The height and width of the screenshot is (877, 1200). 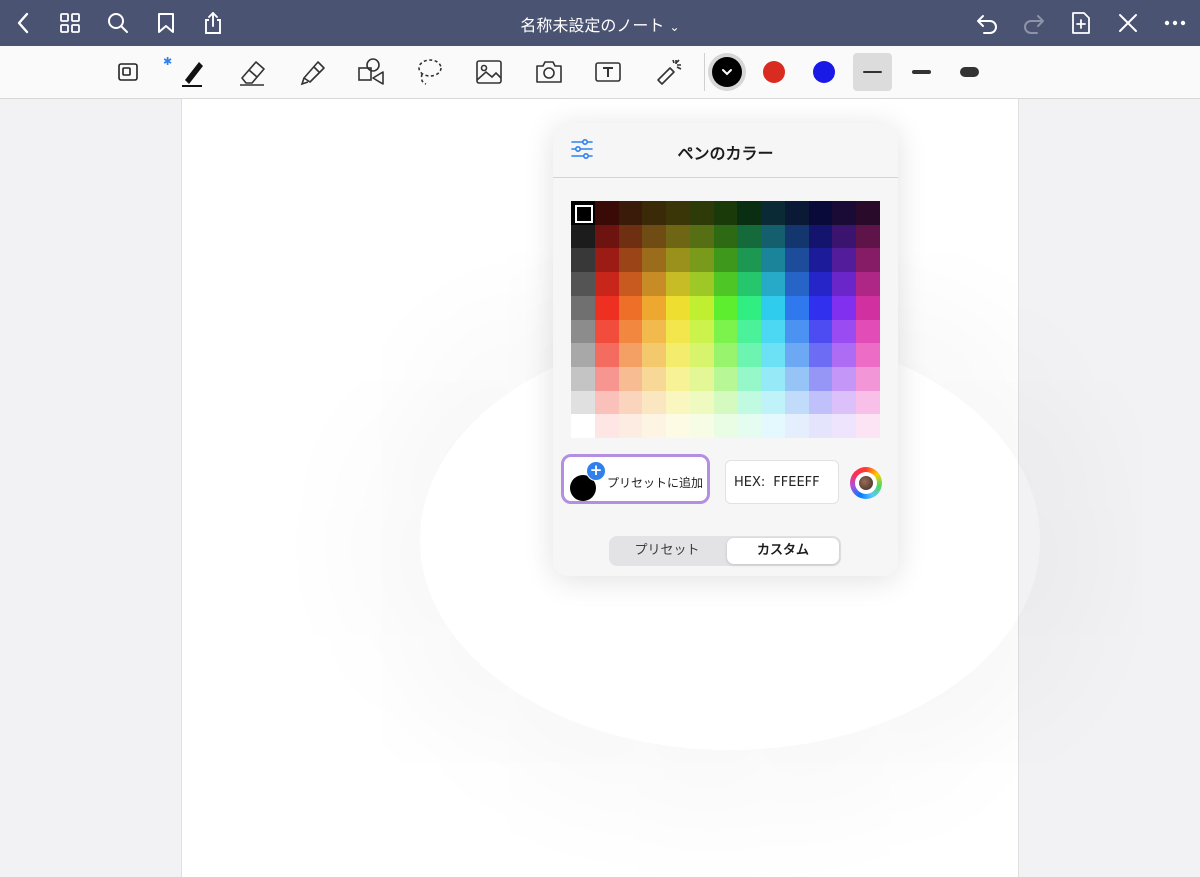 I want to click on page-layout-icon, so click(x=128, y=72).